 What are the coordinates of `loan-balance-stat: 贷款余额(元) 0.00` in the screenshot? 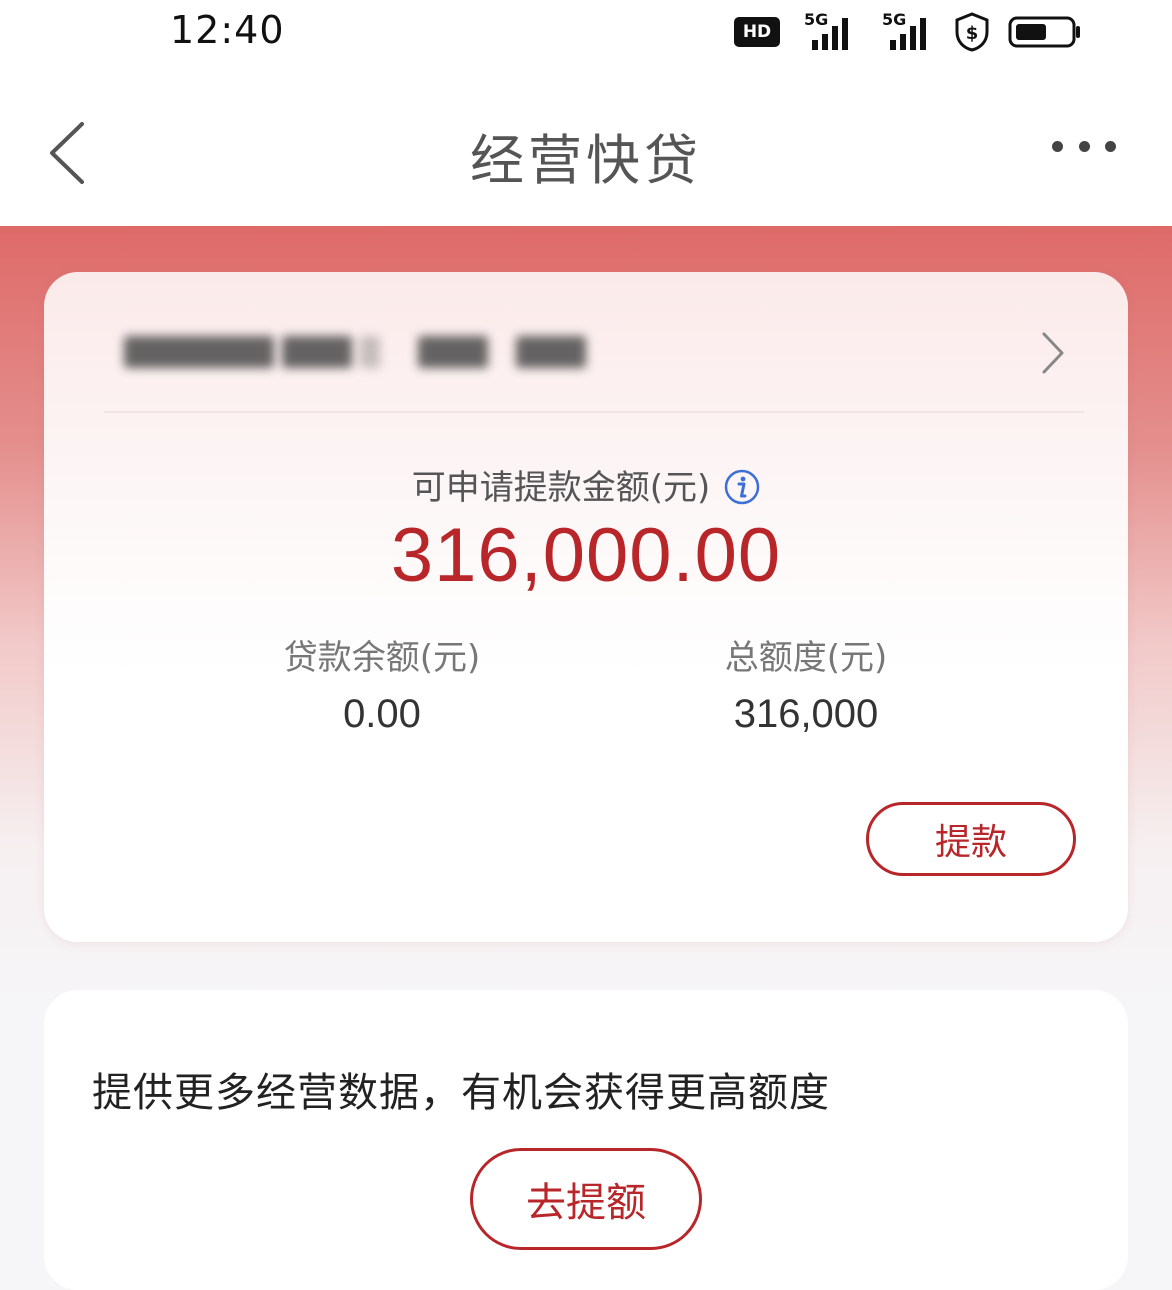 It's located at (382, 689).